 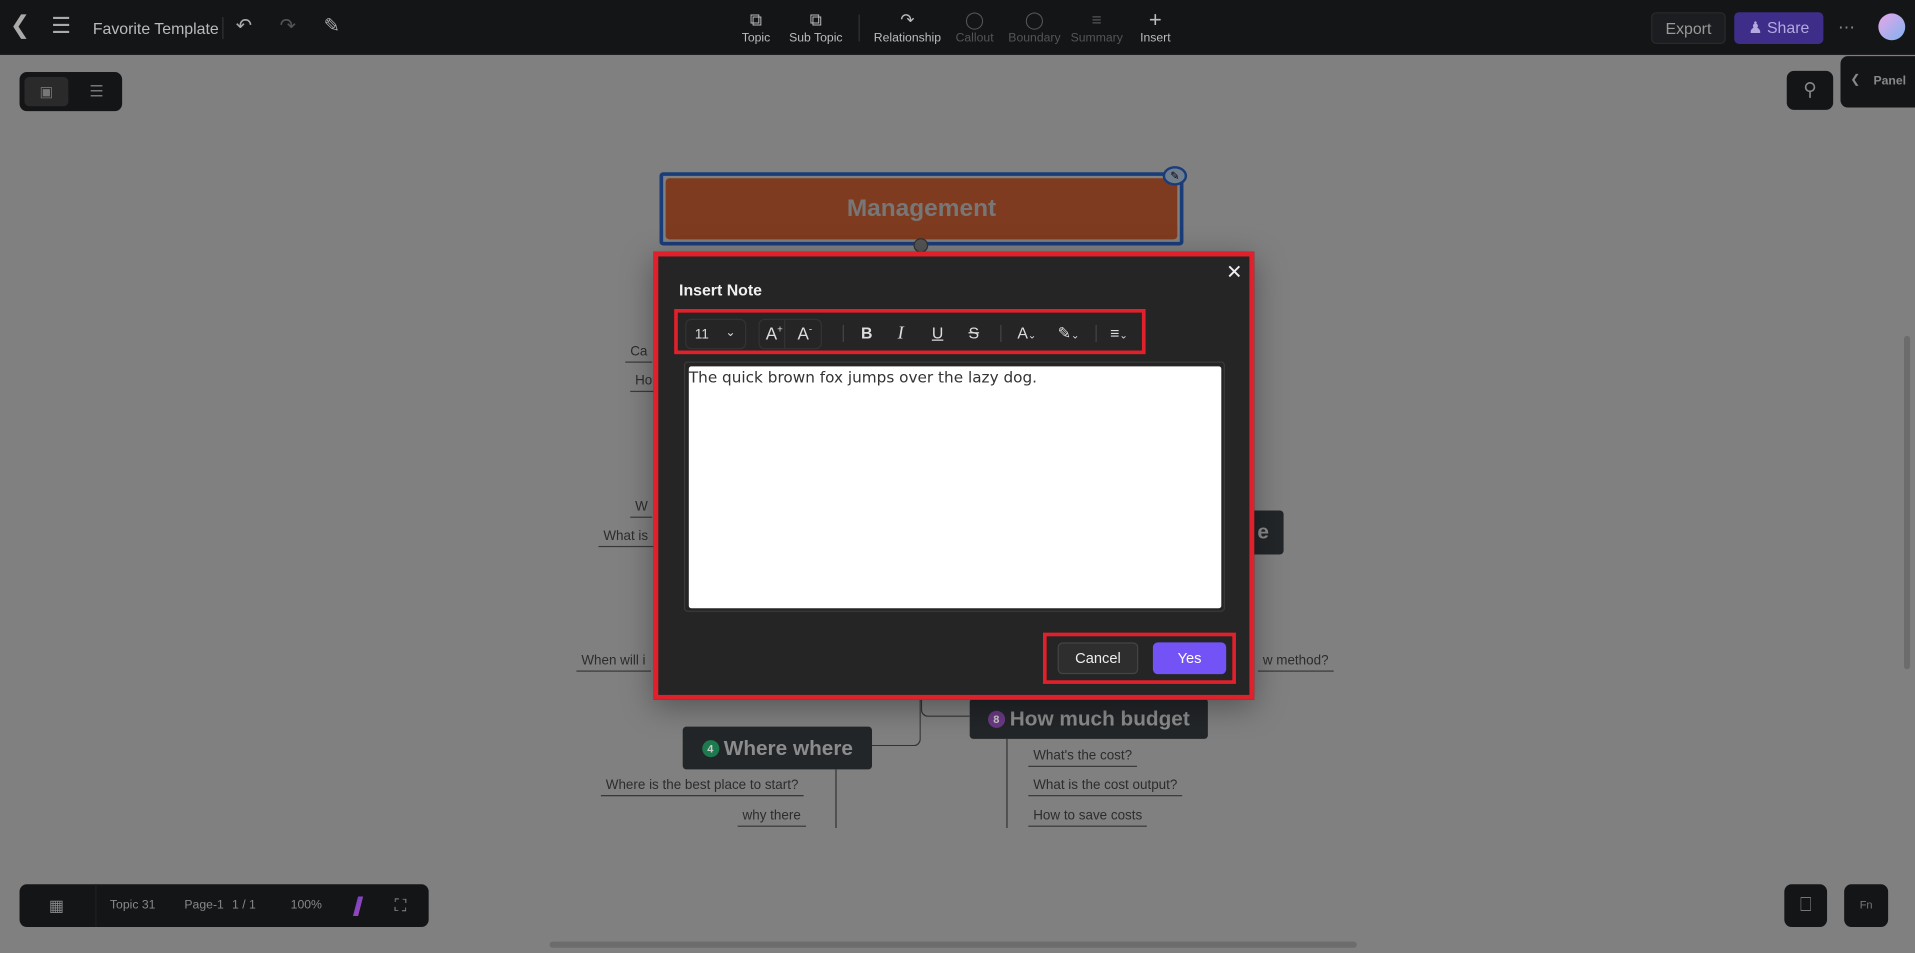 What do you see at coordinates (46, 91) in the screenshot?
I see `mindmap-view-icon: ▣` at bounding box center [46, 91].